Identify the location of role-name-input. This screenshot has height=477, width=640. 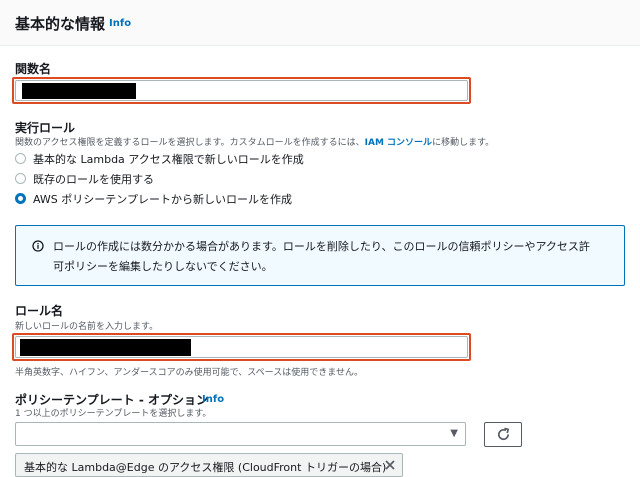
(241, 347).